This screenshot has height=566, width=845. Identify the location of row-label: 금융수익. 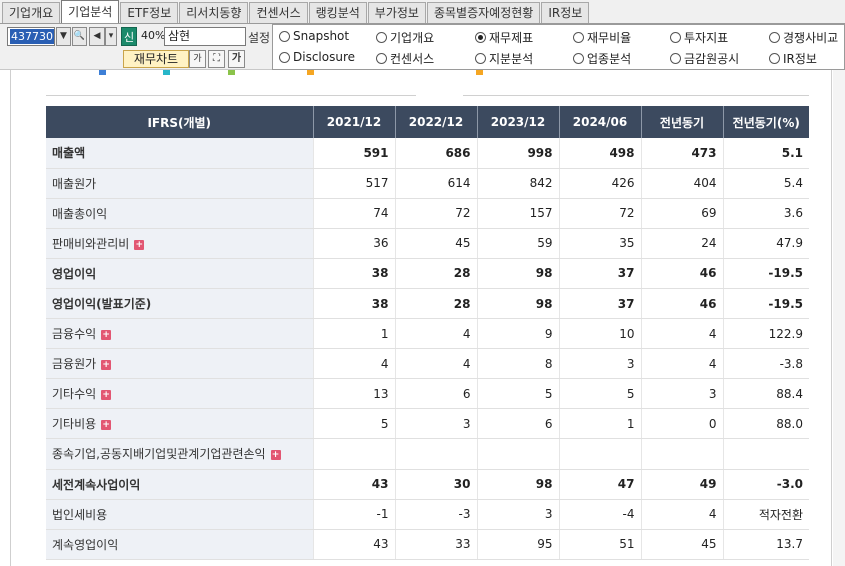
(74, 334).